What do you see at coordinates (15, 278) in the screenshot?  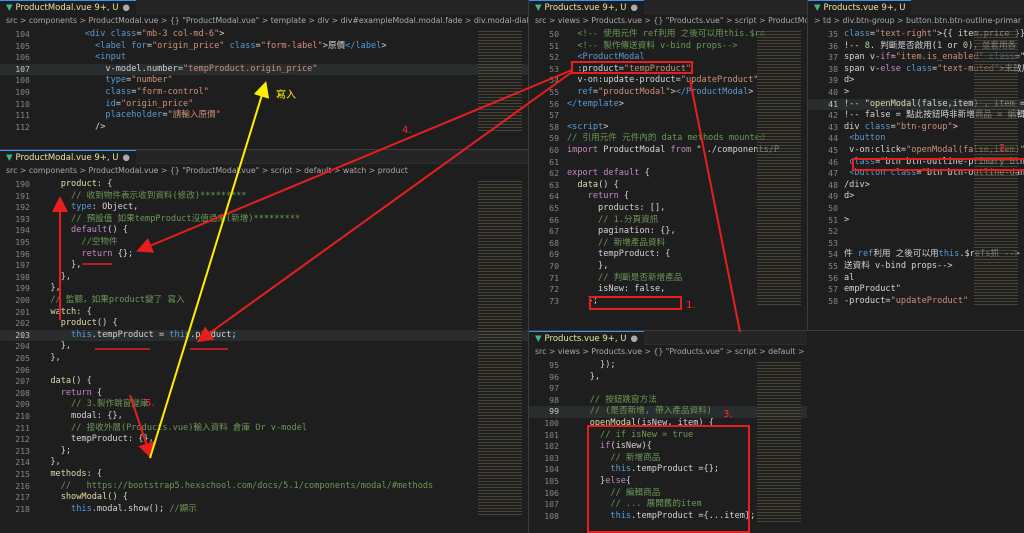 I see `line-number: 198` at bounding box center [15, 278].